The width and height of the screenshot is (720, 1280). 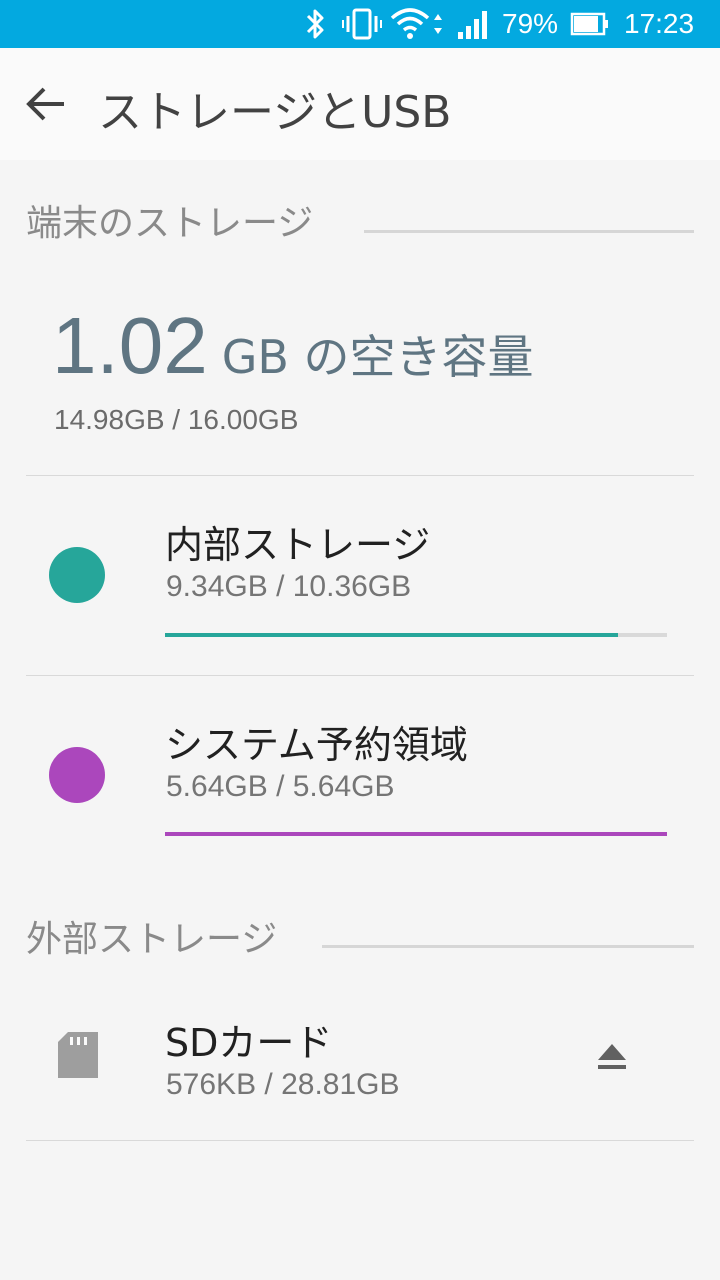 What do you see at coordinates (377, 357) in the screenshot?
I see `free-space-unit: GB の空き容量` at bounding box center [377, 357].